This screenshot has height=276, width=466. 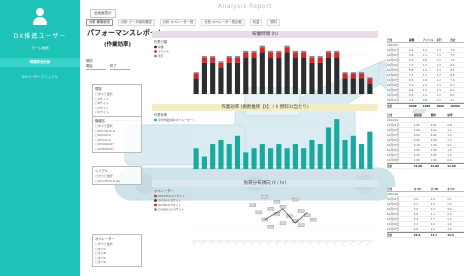 I want to click on table-cell: 8.02, so click(x=433, y=135).